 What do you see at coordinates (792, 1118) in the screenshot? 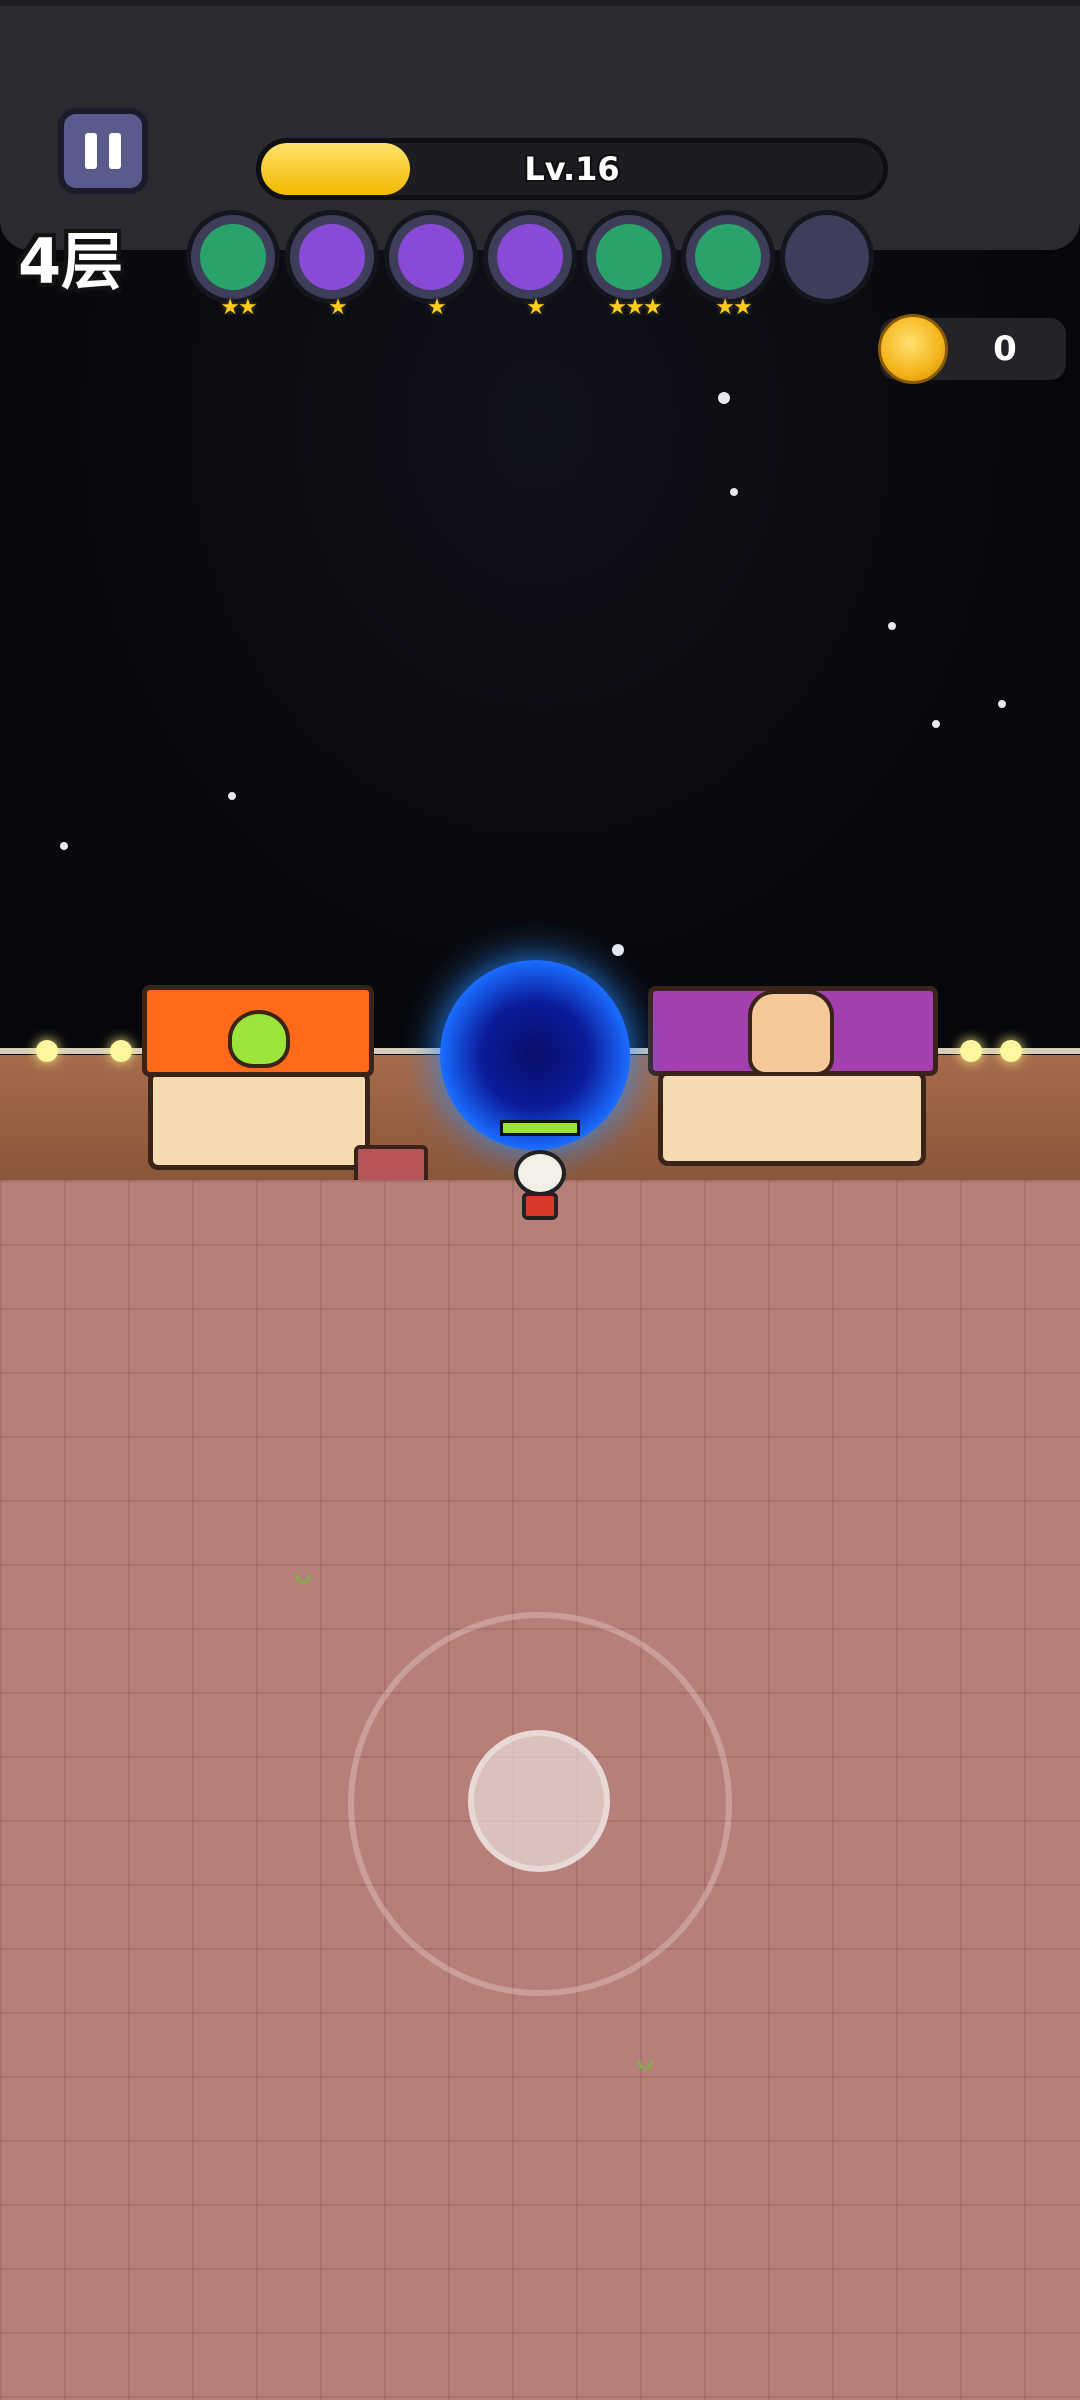
I see `right-food-stall` at bounding box center [792, 1118].